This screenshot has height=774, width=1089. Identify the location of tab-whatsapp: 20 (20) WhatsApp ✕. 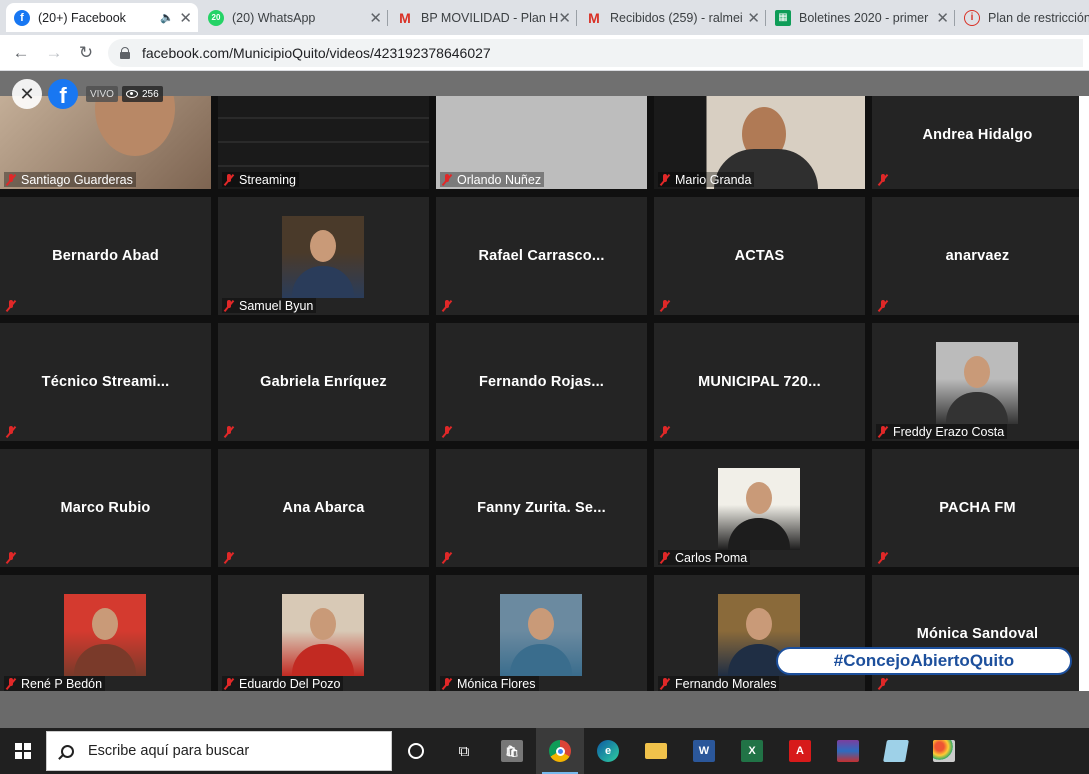
(294, 17).